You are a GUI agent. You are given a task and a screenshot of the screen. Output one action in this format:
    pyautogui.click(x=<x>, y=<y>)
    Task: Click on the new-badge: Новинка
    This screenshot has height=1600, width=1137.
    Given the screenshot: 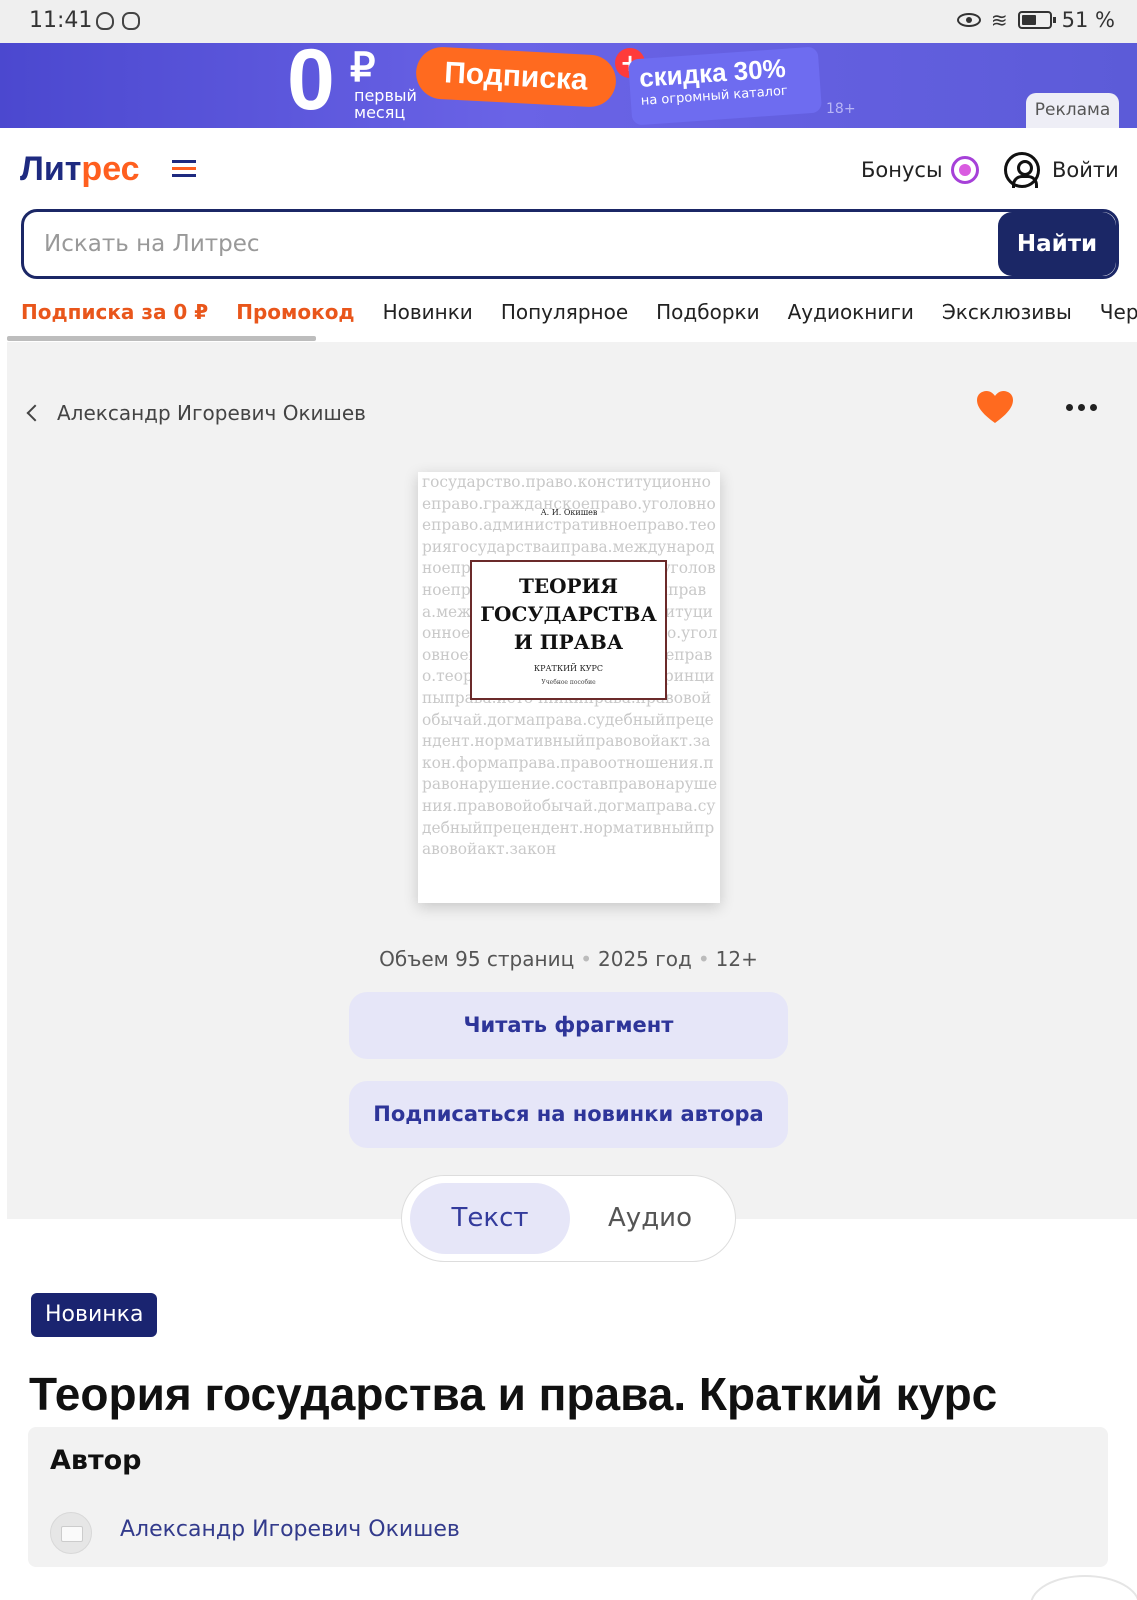 What is the action you would take?
    pyautogui.click(x=94, y=1315)
    